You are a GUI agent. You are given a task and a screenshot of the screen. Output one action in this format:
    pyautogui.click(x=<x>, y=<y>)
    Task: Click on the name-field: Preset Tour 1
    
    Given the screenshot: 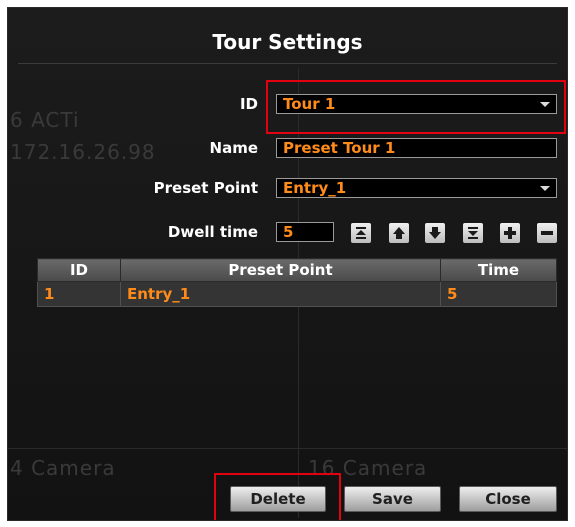 What is the action you would take?
    pyautogui.click(x=416, y=148)
    